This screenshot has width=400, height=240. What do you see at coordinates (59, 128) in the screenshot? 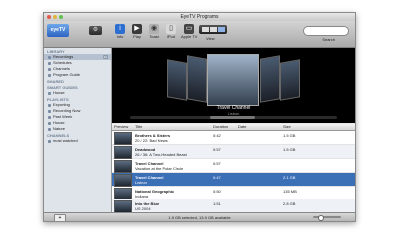
I see `sidebar-item-label: Nature` at bounding box center [59, 128].